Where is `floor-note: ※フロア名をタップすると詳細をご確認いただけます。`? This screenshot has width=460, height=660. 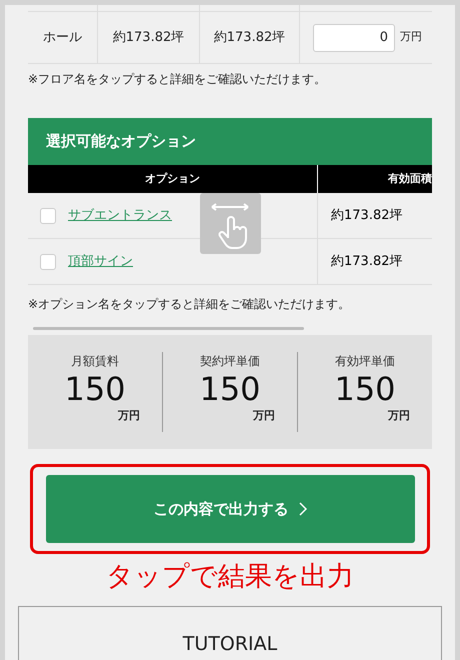 floor-note: ※フロア名をタップすると詳細をご確認いただけます。 is located at coordinates (178, 79).